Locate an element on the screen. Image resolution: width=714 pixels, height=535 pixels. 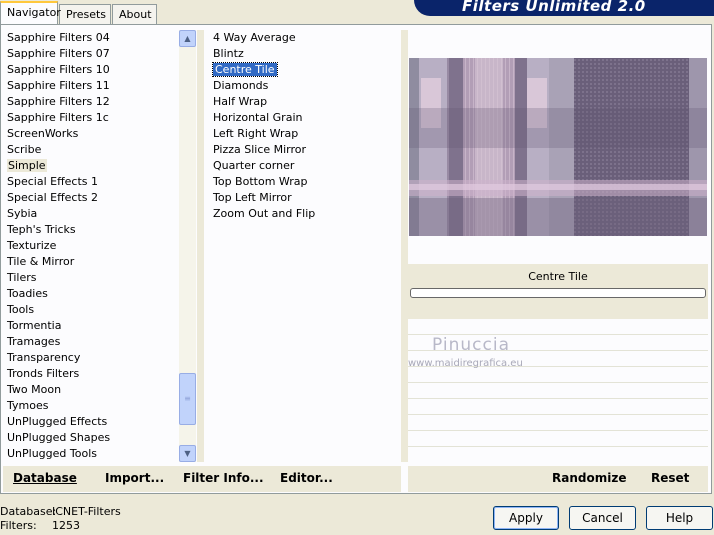
category-item: Tramages is located at coordinates (91, 342).